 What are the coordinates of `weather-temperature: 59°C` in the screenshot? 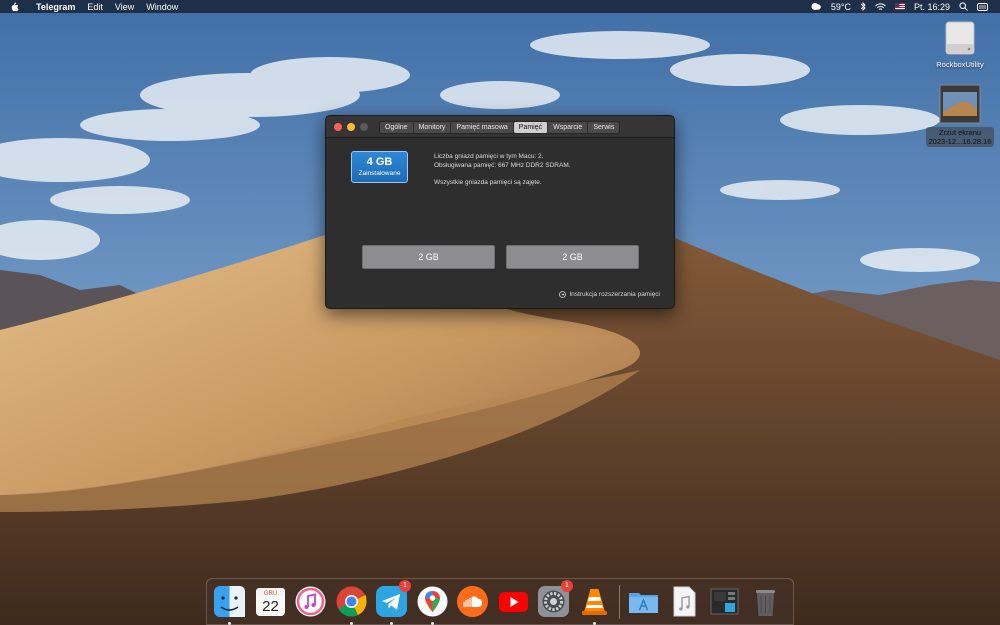 It's located at (841, 7).